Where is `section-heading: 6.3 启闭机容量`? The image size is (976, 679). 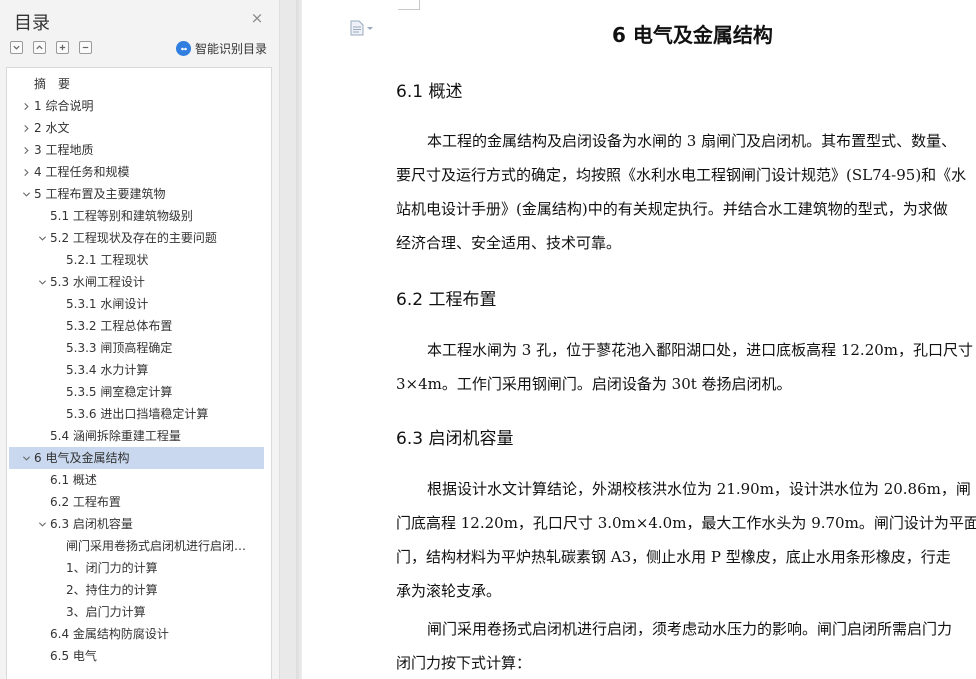
section-heading: 6.3 启闭机容量 is located at coordinates (455, 439).